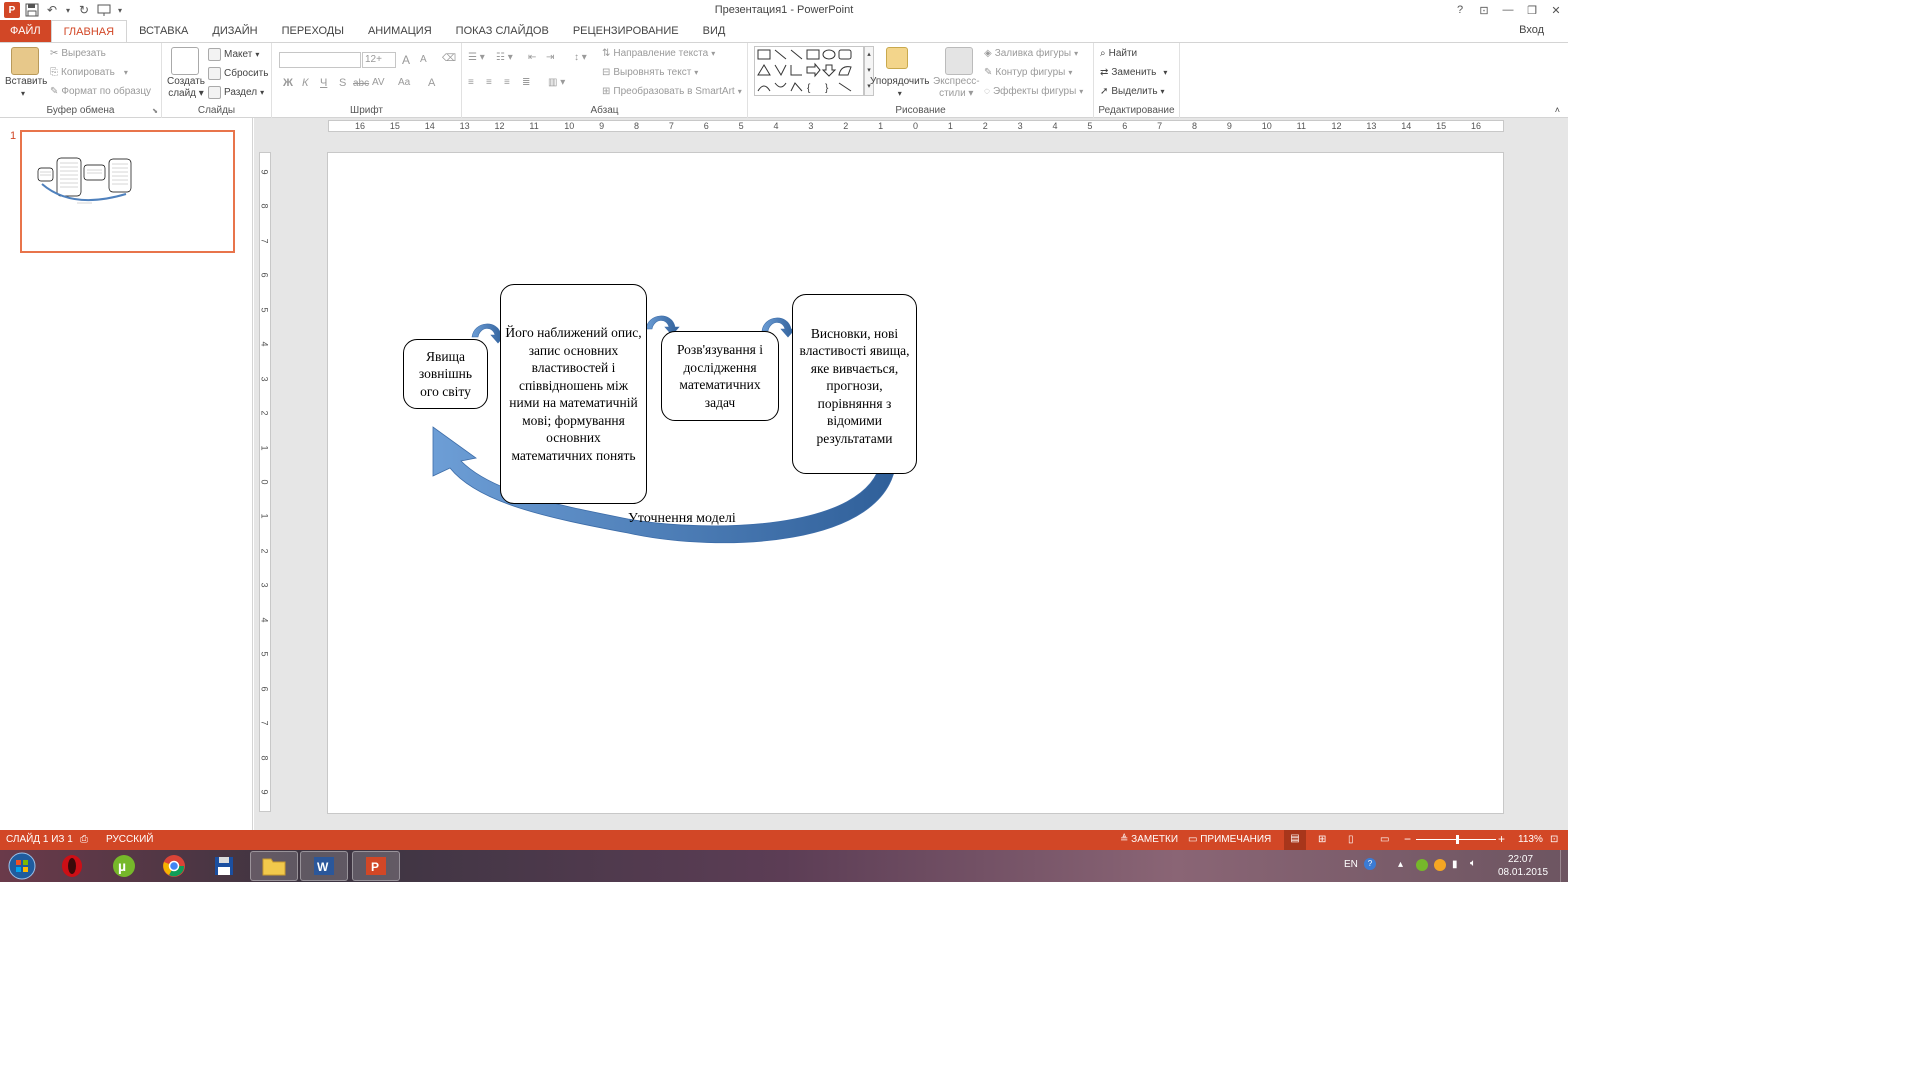  I want to click on new-slide-button: Создать слайд ▾, so click(186, 88).